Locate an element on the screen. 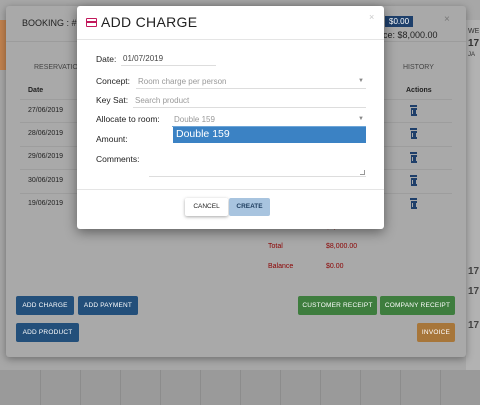 This screenshot has height=405, width=480. date-field-underline is located at coordinates (168, 65).